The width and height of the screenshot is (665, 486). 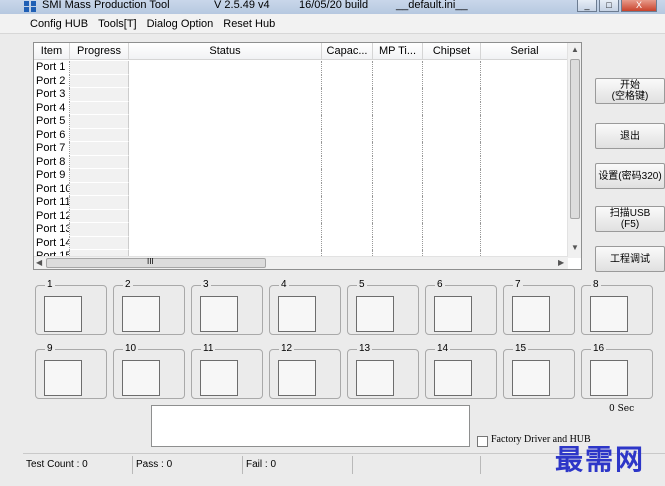 What do you see at coordinates (301, 262) in the screenshot?
I see `horizontal-scrollbar: ◀ III ▶` at bounding box center [301, 262].